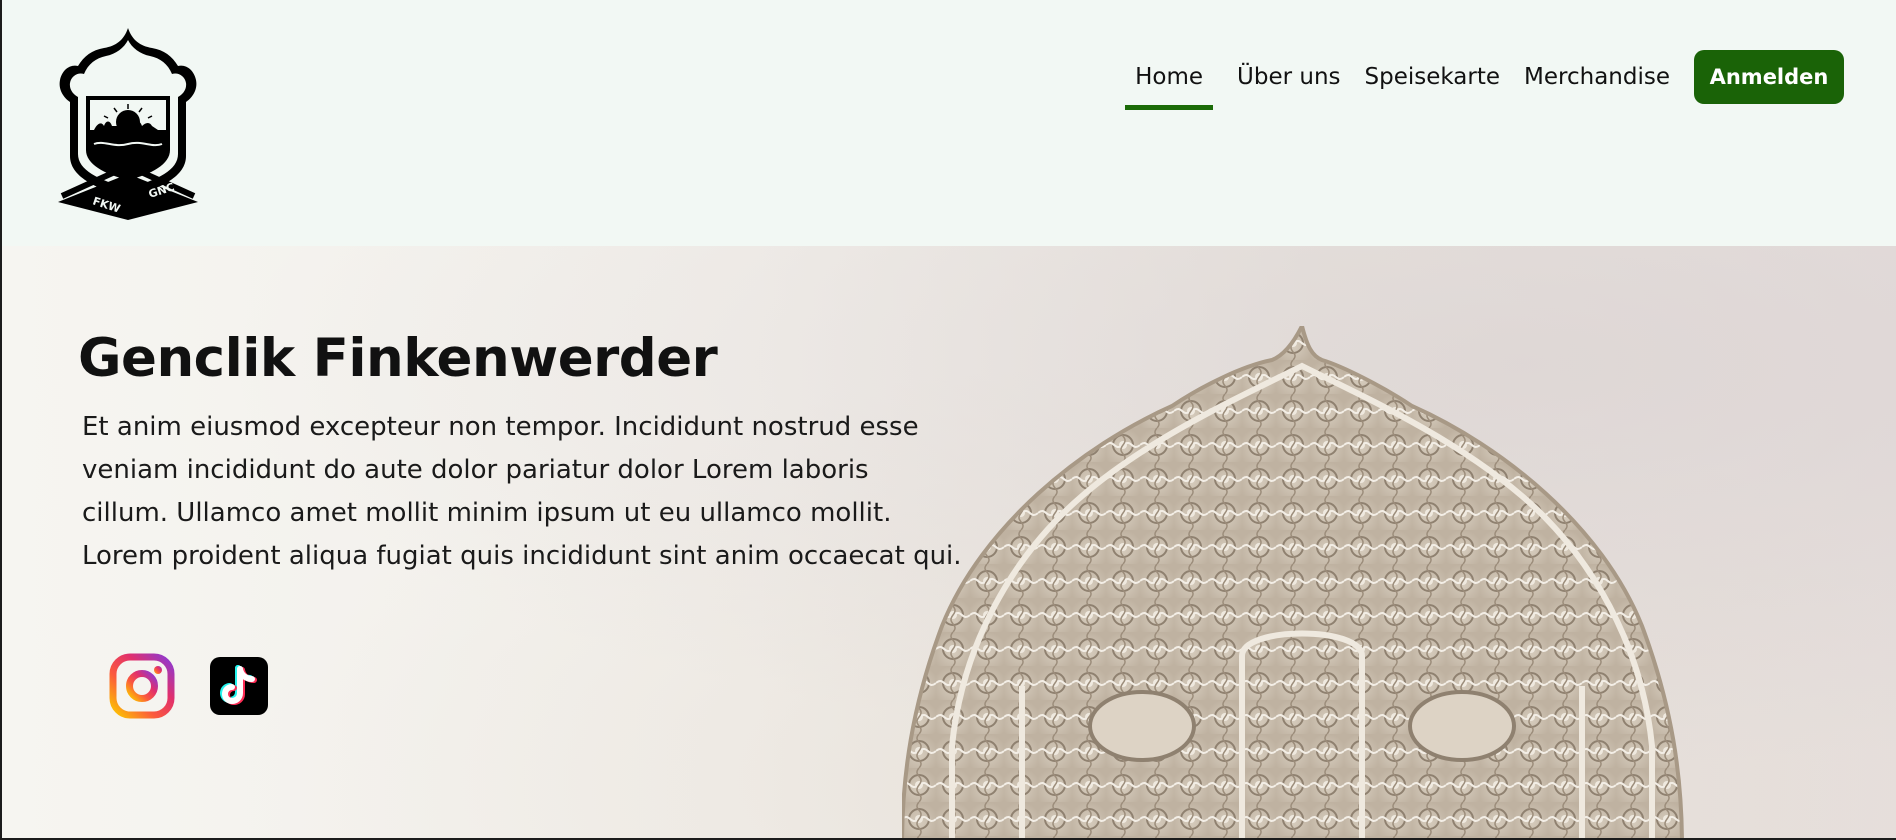 Image resolution: width=1896 pixels, height=840 pixels. What do you see at coordinates (1289, 77) in the screenshot?
I see `nav-item-ueber-uns: Über uns` at bounding box center [1289, 77].